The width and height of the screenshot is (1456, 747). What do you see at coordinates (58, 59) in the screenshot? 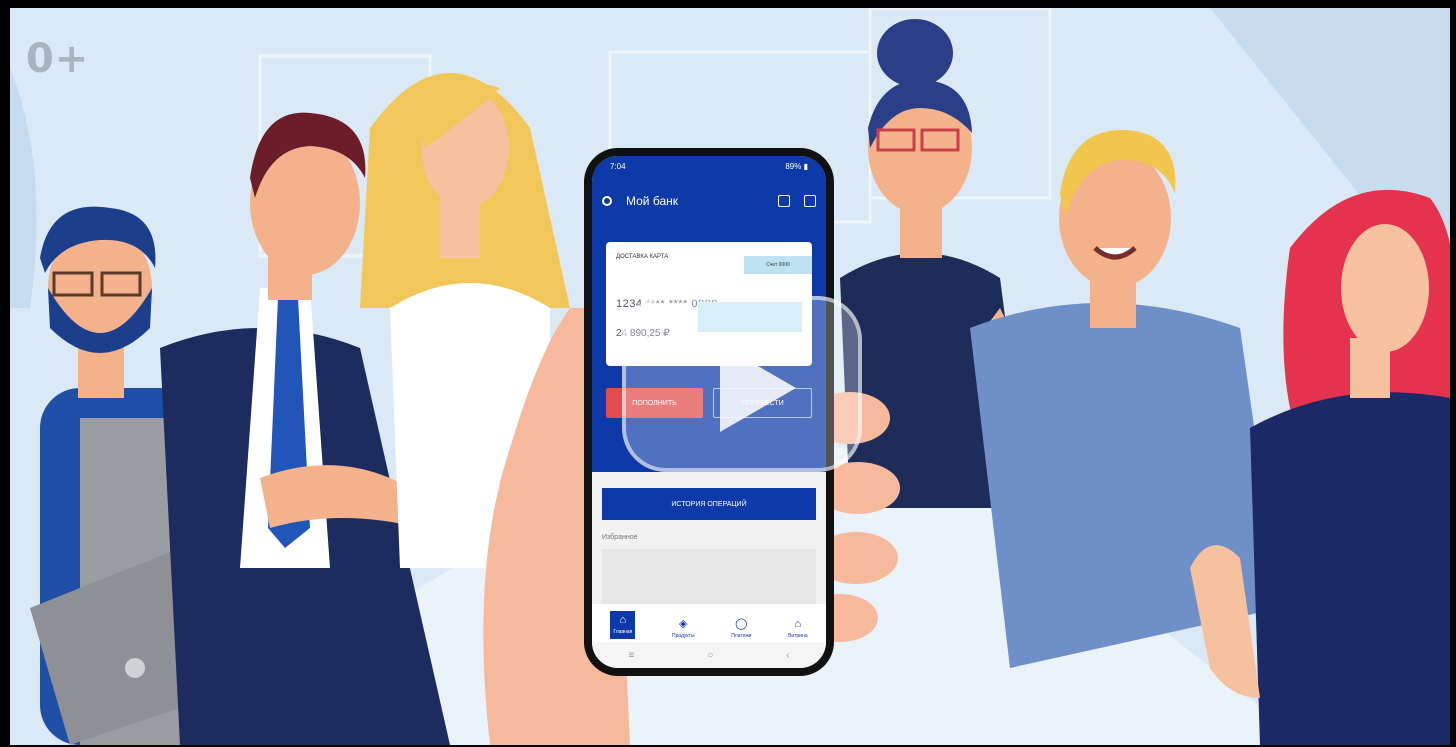
I see `age-rating-badge: 0+` at bounding box center [58, 59].